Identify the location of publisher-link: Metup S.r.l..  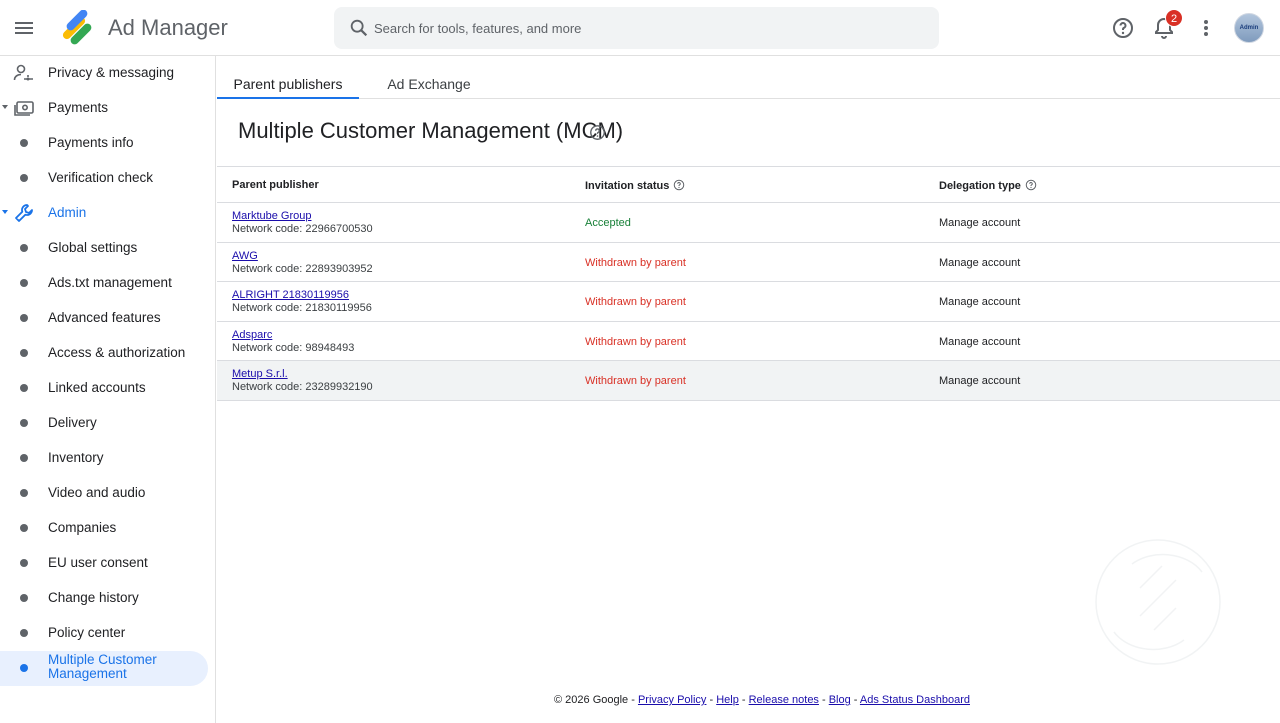
(260, 374).